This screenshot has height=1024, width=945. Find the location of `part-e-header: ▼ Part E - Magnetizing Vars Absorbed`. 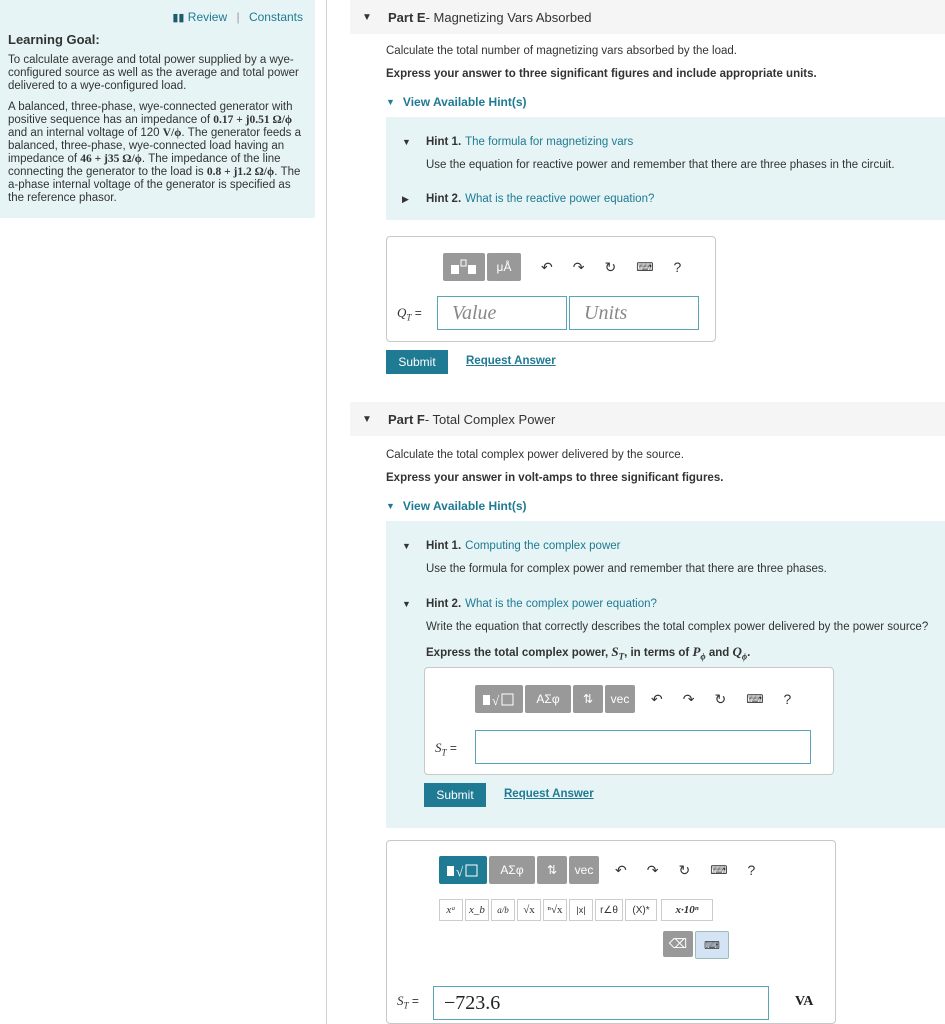

part-e-header: ▼ Part E - Magnetizing Vars Absorbed is located at coordinates (647, 17).